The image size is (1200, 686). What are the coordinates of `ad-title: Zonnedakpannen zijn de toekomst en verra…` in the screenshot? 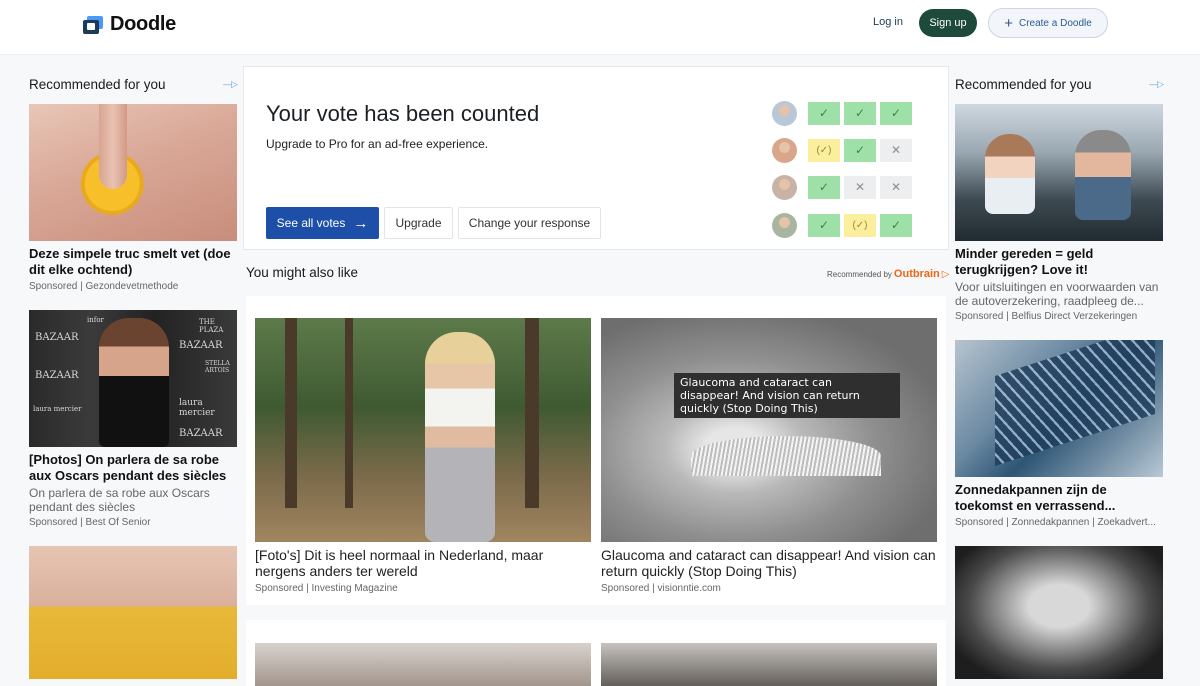 It's located at (1059, 498).